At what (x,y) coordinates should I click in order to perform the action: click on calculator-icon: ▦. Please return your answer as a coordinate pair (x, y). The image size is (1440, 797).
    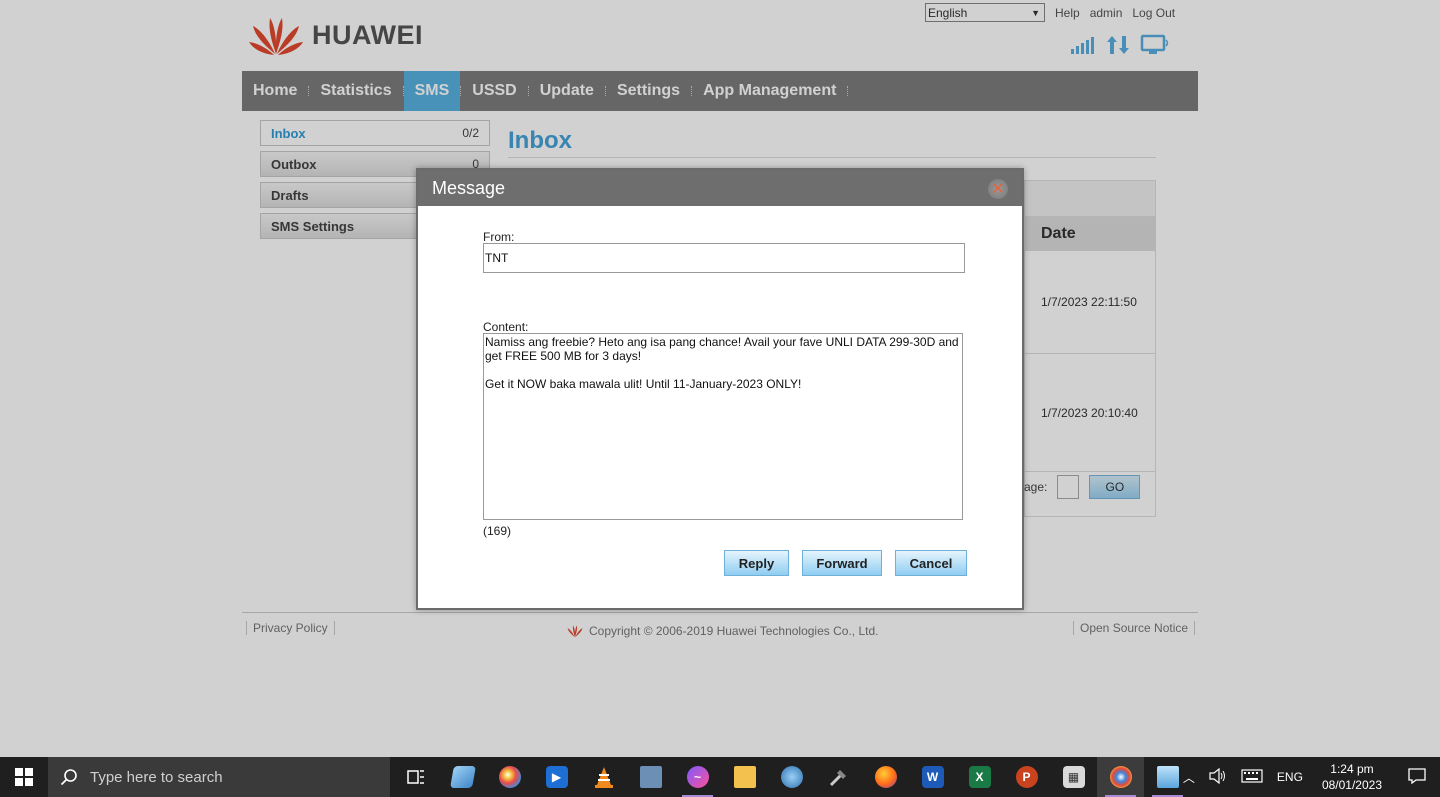
    Looking at the image, I should click on (1073, 777).